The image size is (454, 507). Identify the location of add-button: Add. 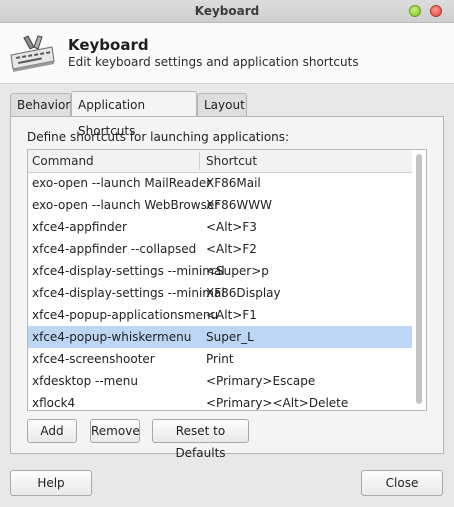
(52, 431).